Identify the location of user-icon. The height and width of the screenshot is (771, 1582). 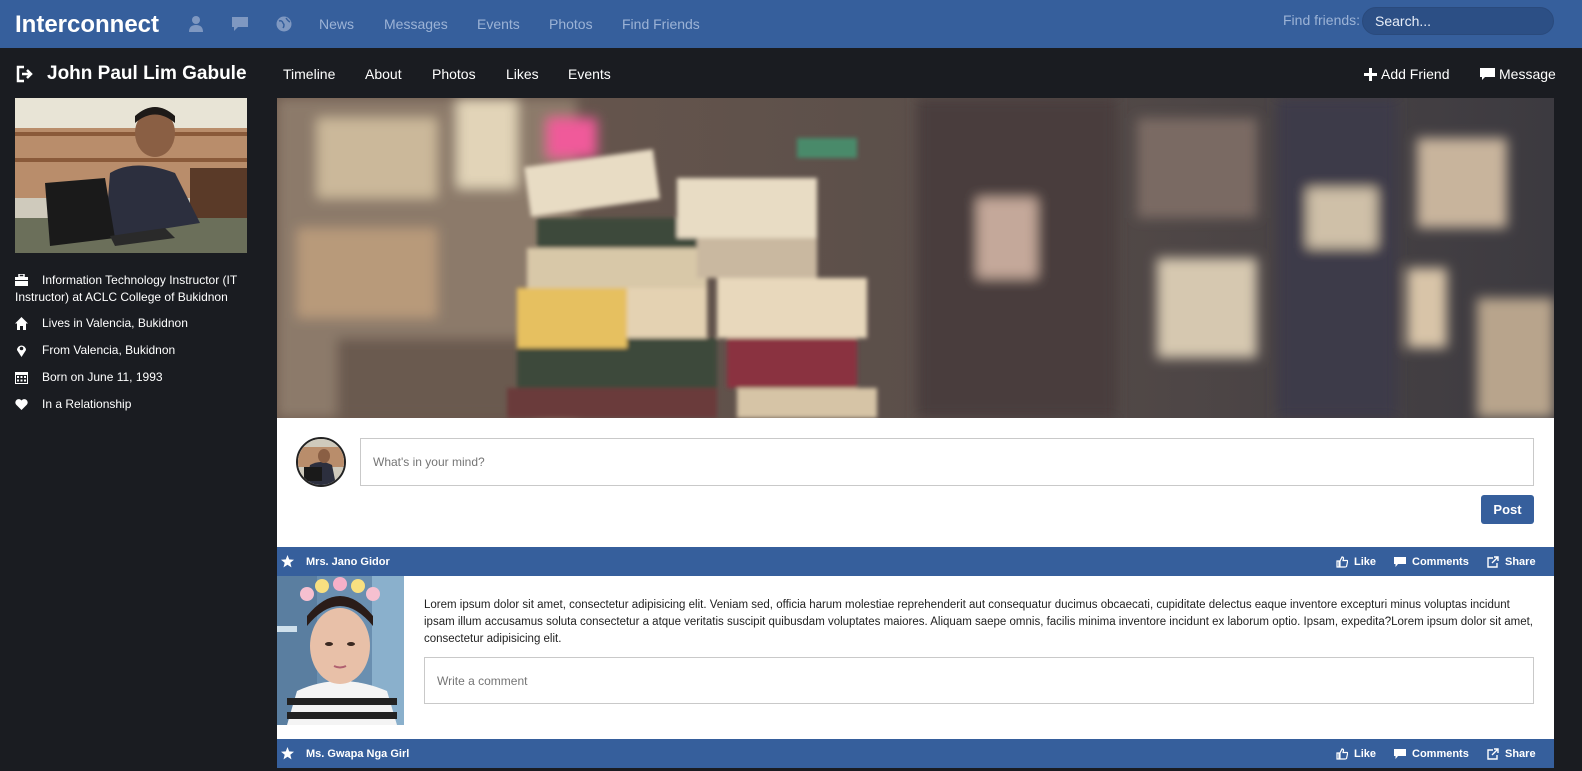
(196, 24).